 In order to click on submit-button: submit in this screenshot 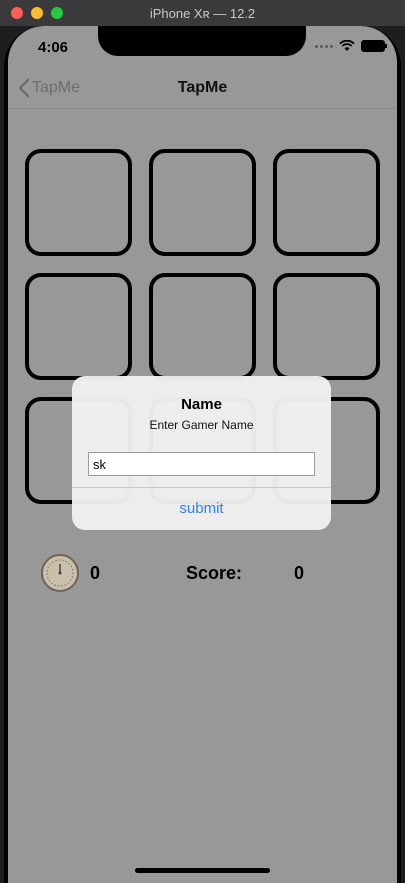, I will do `click(201, 509)`.